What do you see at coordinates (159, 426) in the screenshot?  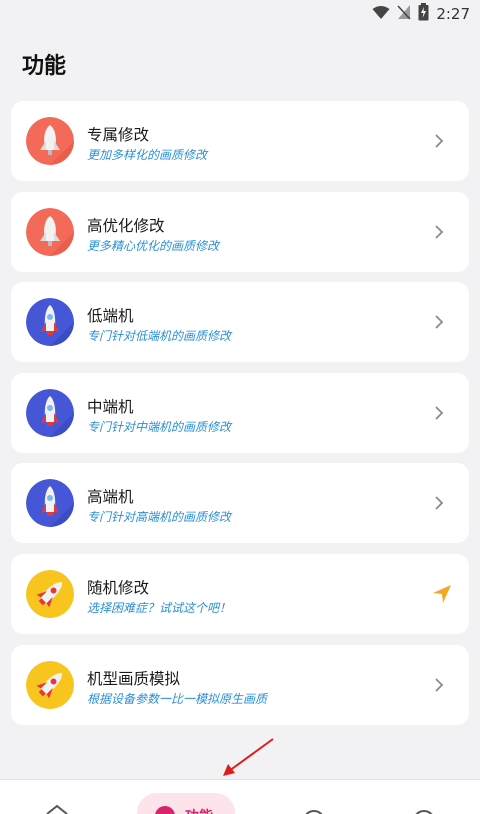 I see `card-subtitle: 专门针对中端机的画质修改` at bounding box center [159, 426].